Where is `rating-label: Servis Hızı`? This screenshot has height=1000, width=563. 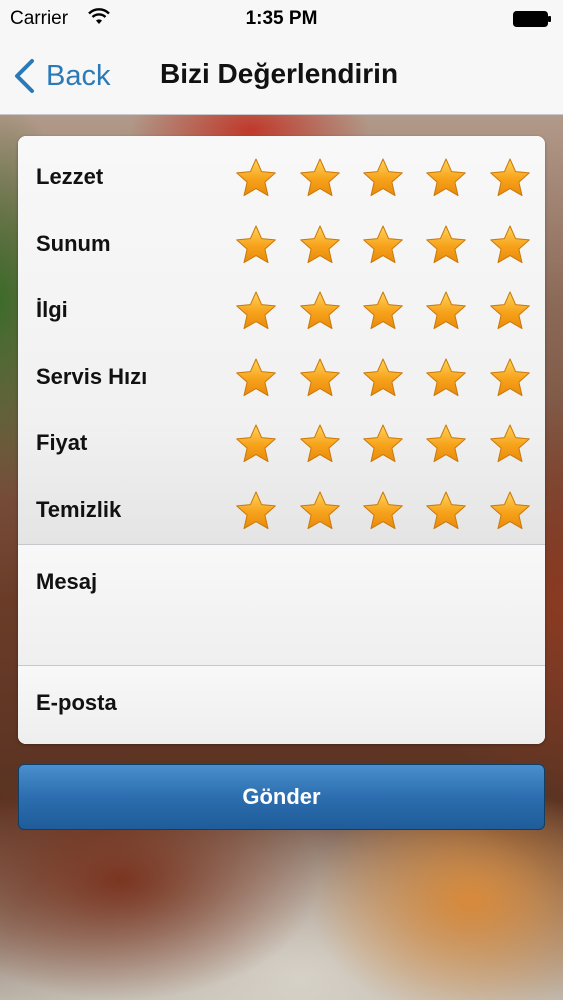 rating-label: Servis Hızı is located at coordinates (92, 376).